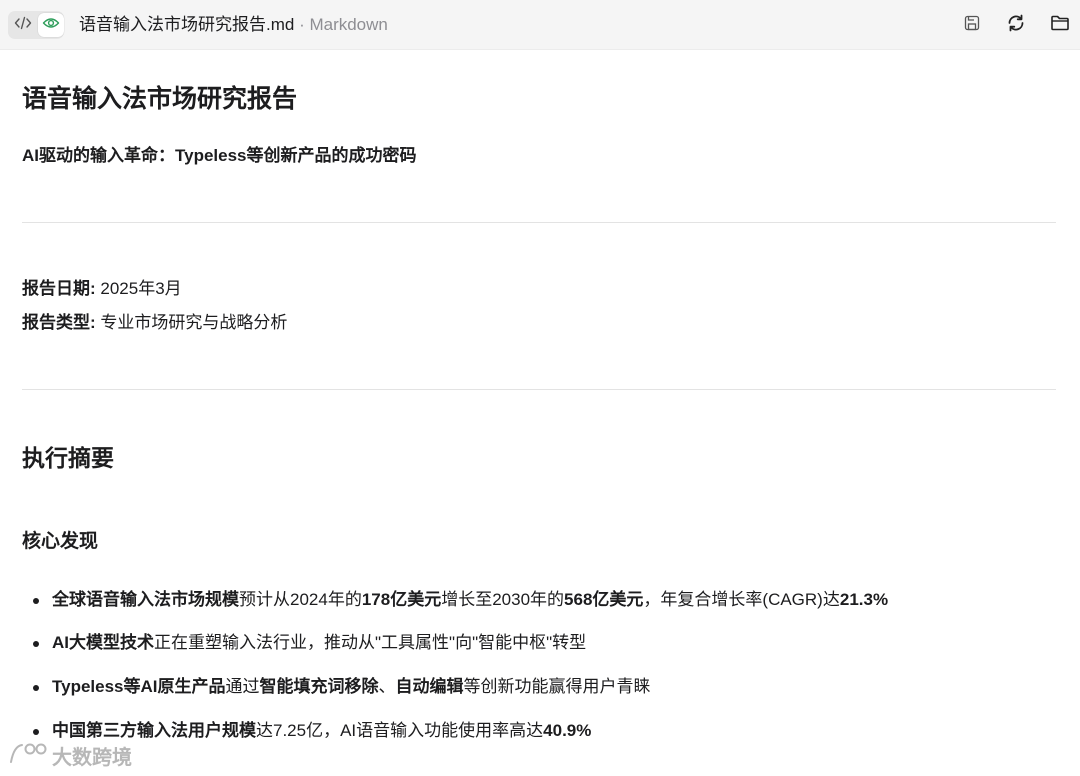 Image resolution: width=1080 pixels, height=776 pixels. I want to click on source-view-button, so click(23, 25).